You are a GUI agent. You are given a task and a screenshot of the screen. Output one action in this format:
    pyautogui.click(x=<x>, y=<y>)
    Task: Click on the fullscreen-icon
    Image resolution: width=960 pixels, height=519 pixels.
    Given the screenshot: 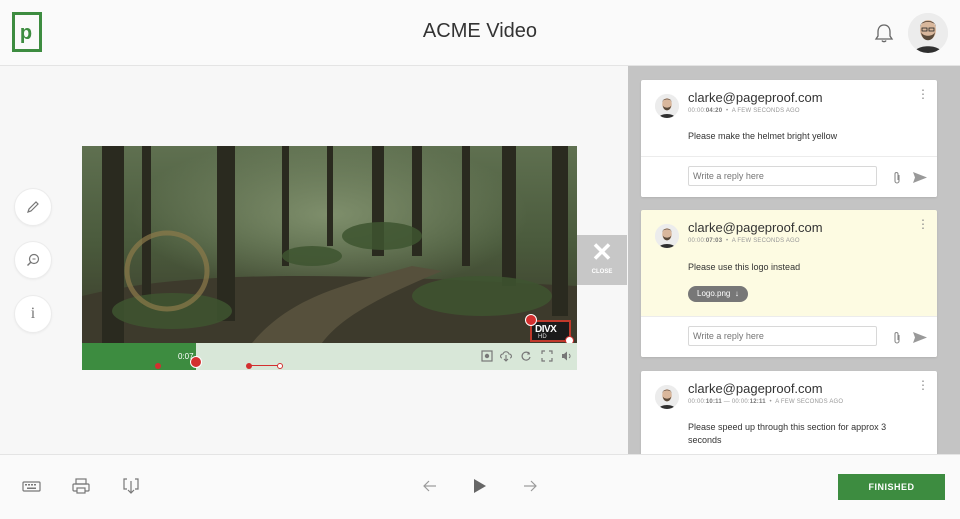 What is the action you would take?
    pyautogui.click(x=547, y=356)
    